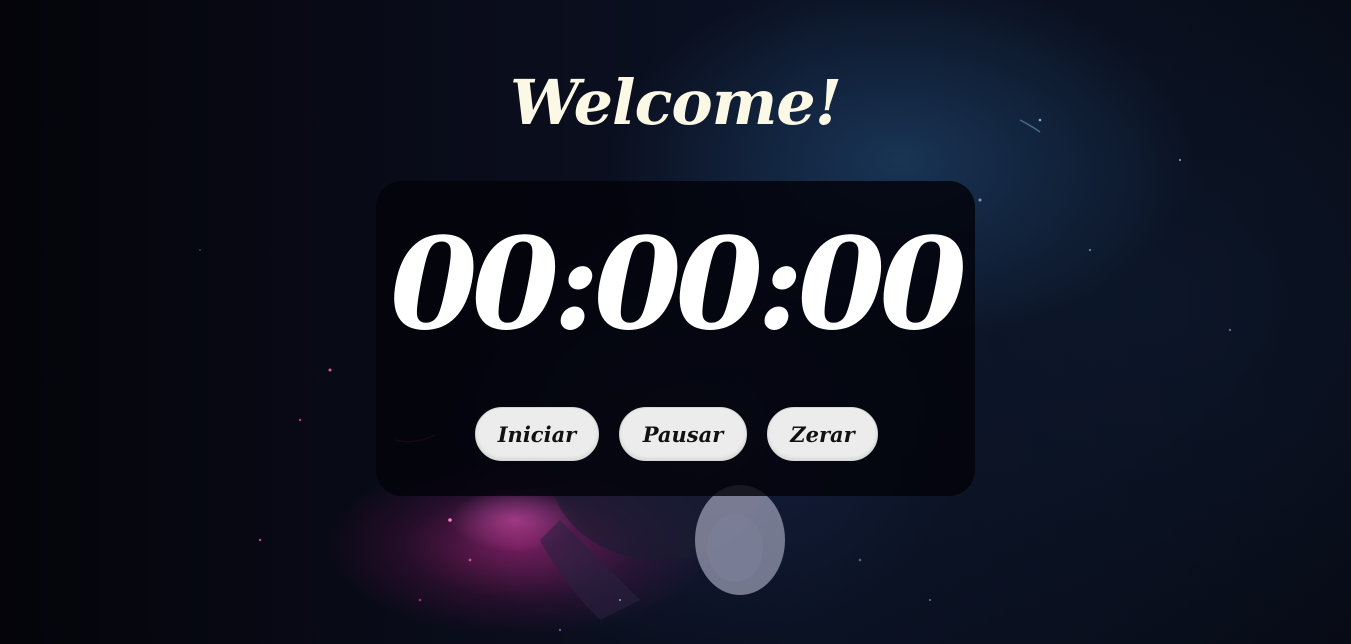 This screenshot has height=644, width=1351. I want to click on reset-button: Zerar, so click(822, 434).